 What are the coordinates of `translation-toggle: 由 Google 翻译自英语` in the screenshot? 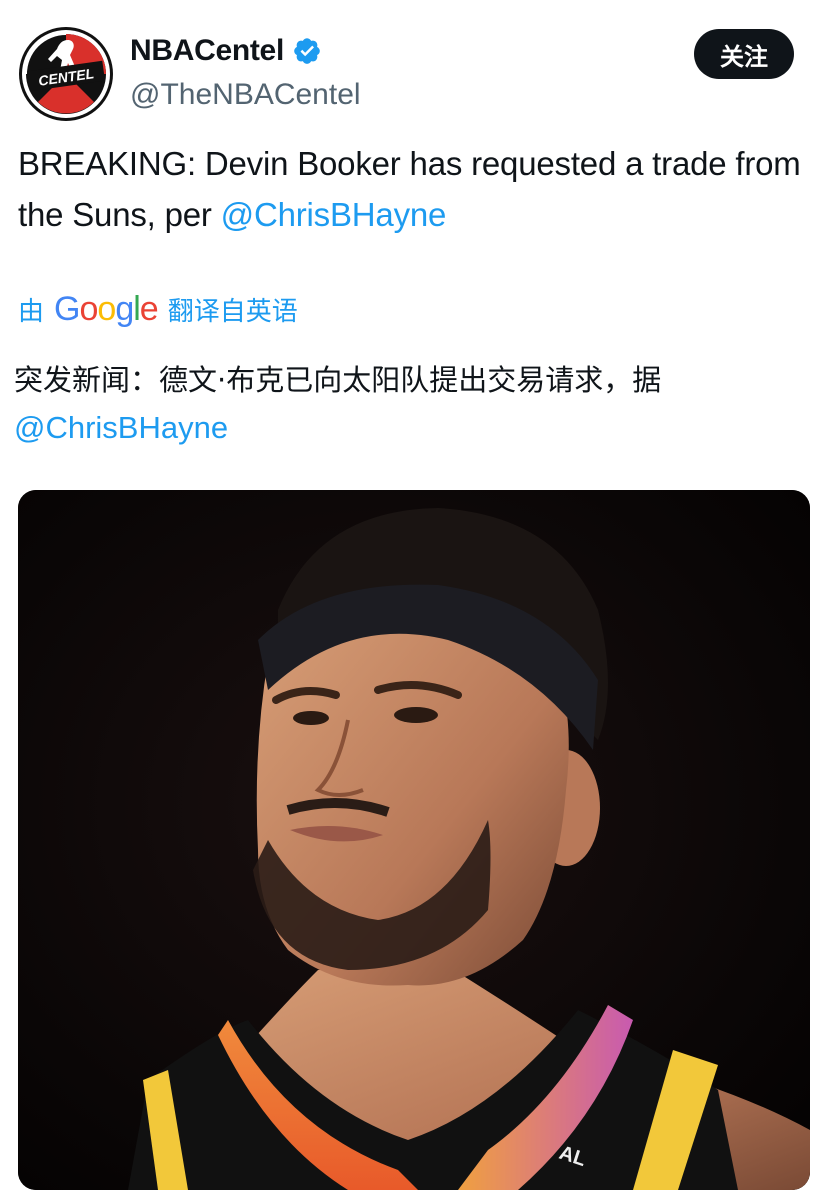 It's located at (158, 309).